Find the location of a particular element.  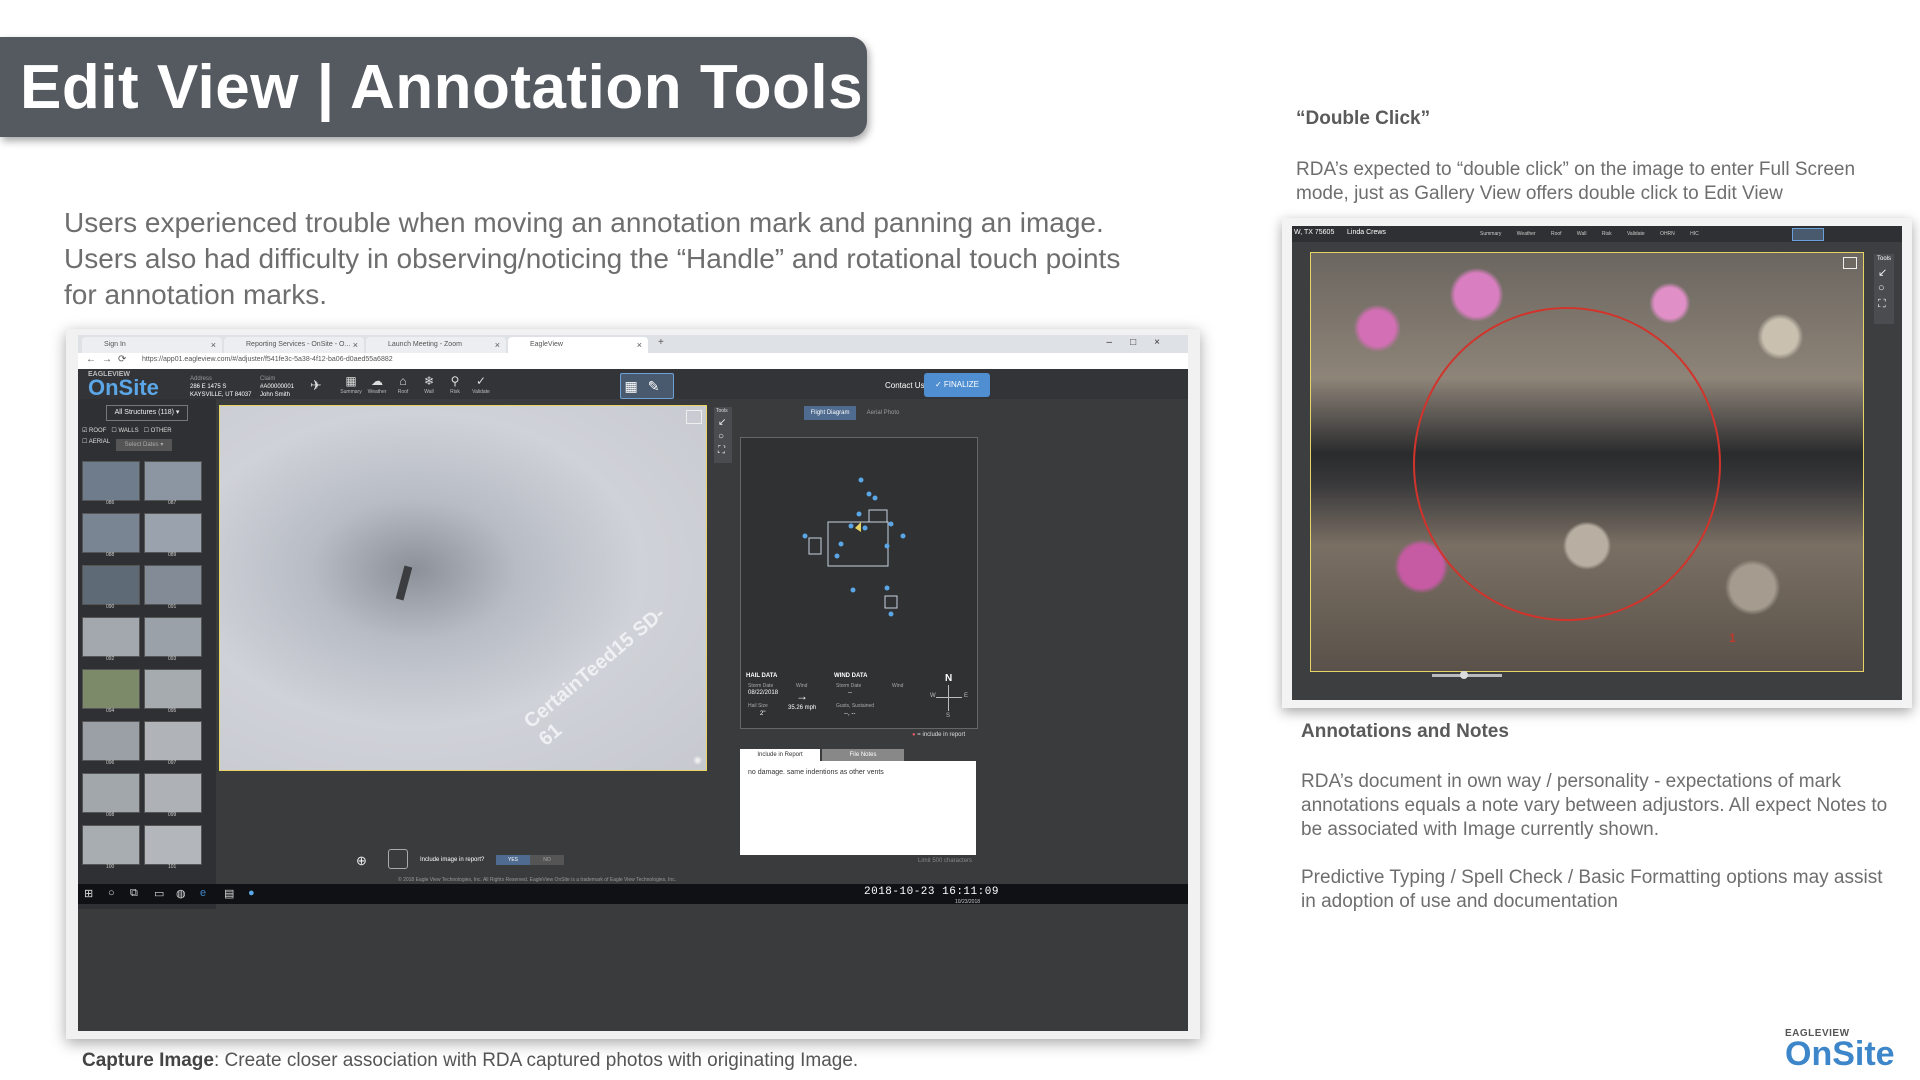

include-yes-button: YES is located at coordinates (513, 860).